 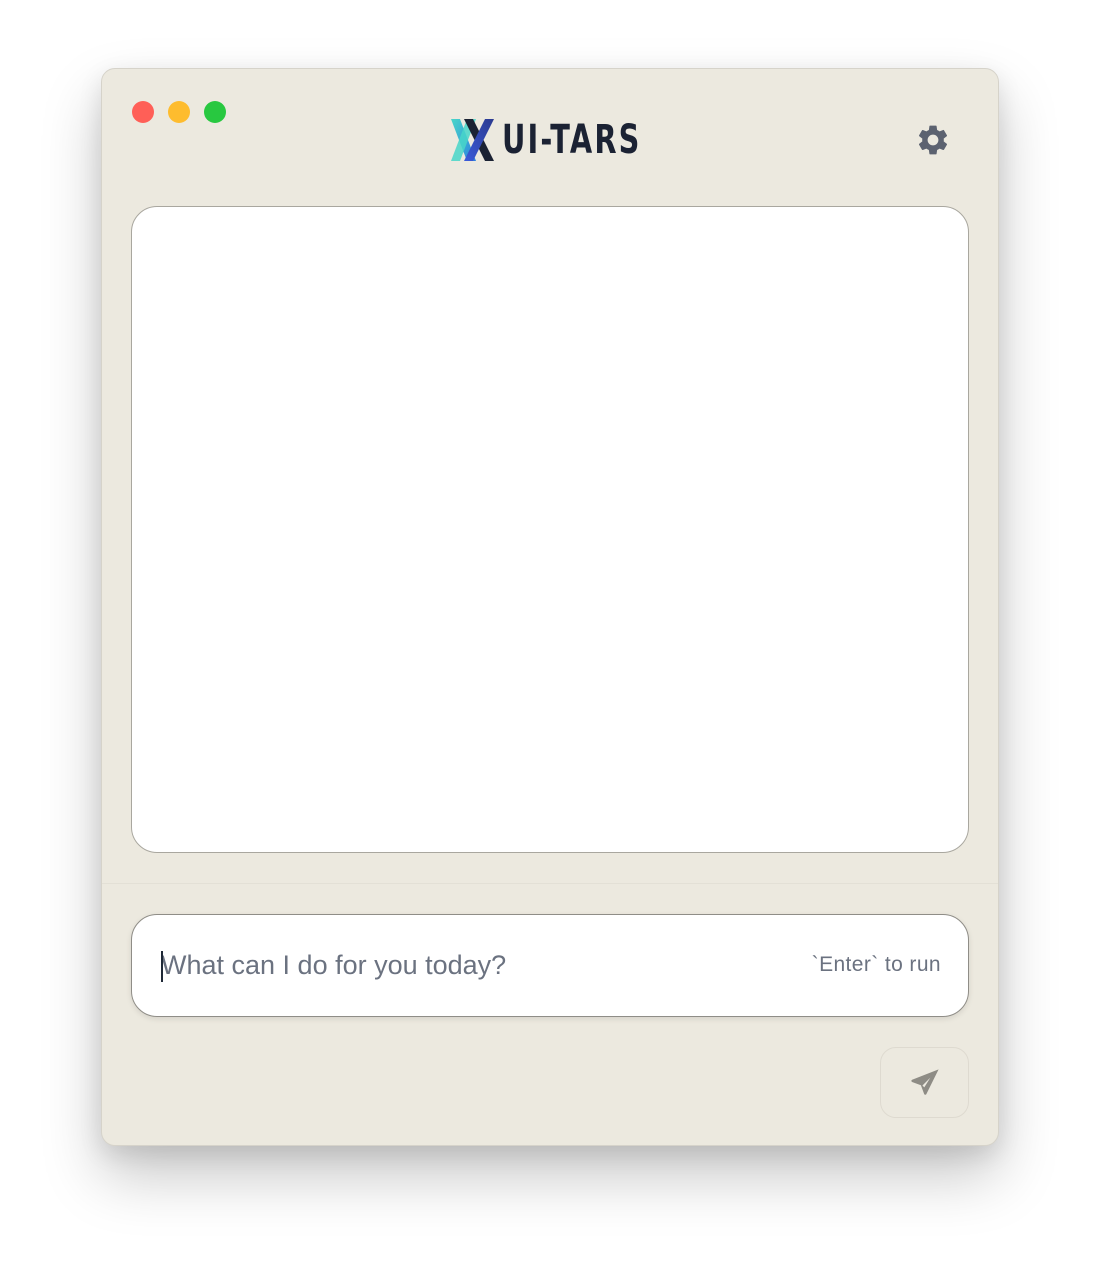 I want to click on prompt-input, so click(x=461, y=965).